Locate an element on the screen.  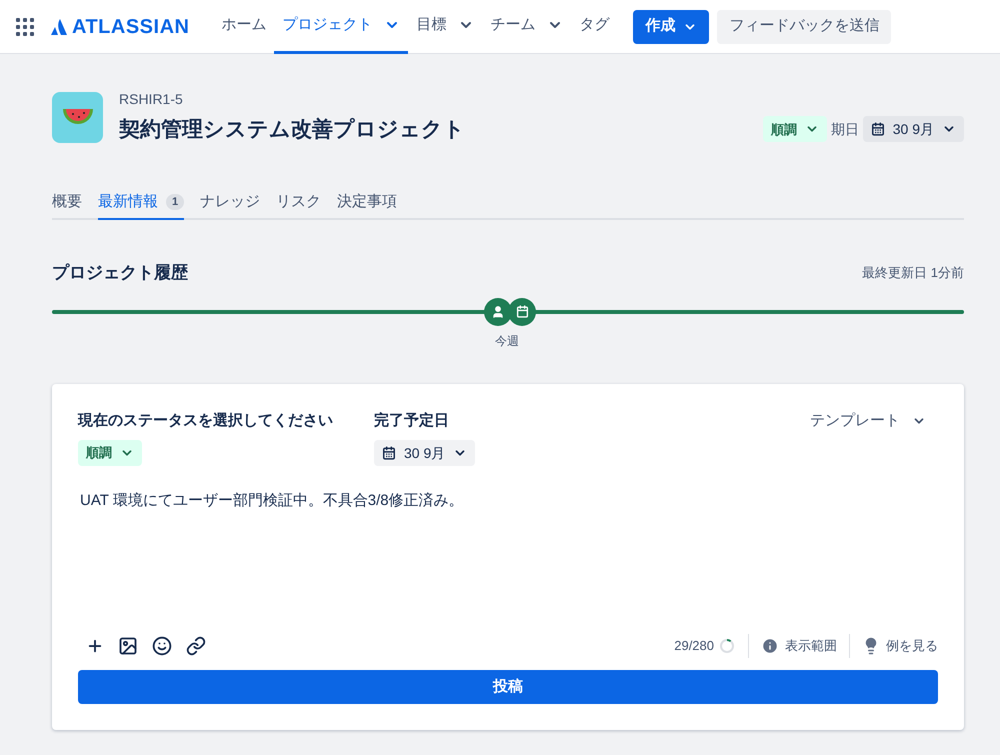
due-date-dropdown: 30 9月 is located at coordinates (913, 129).